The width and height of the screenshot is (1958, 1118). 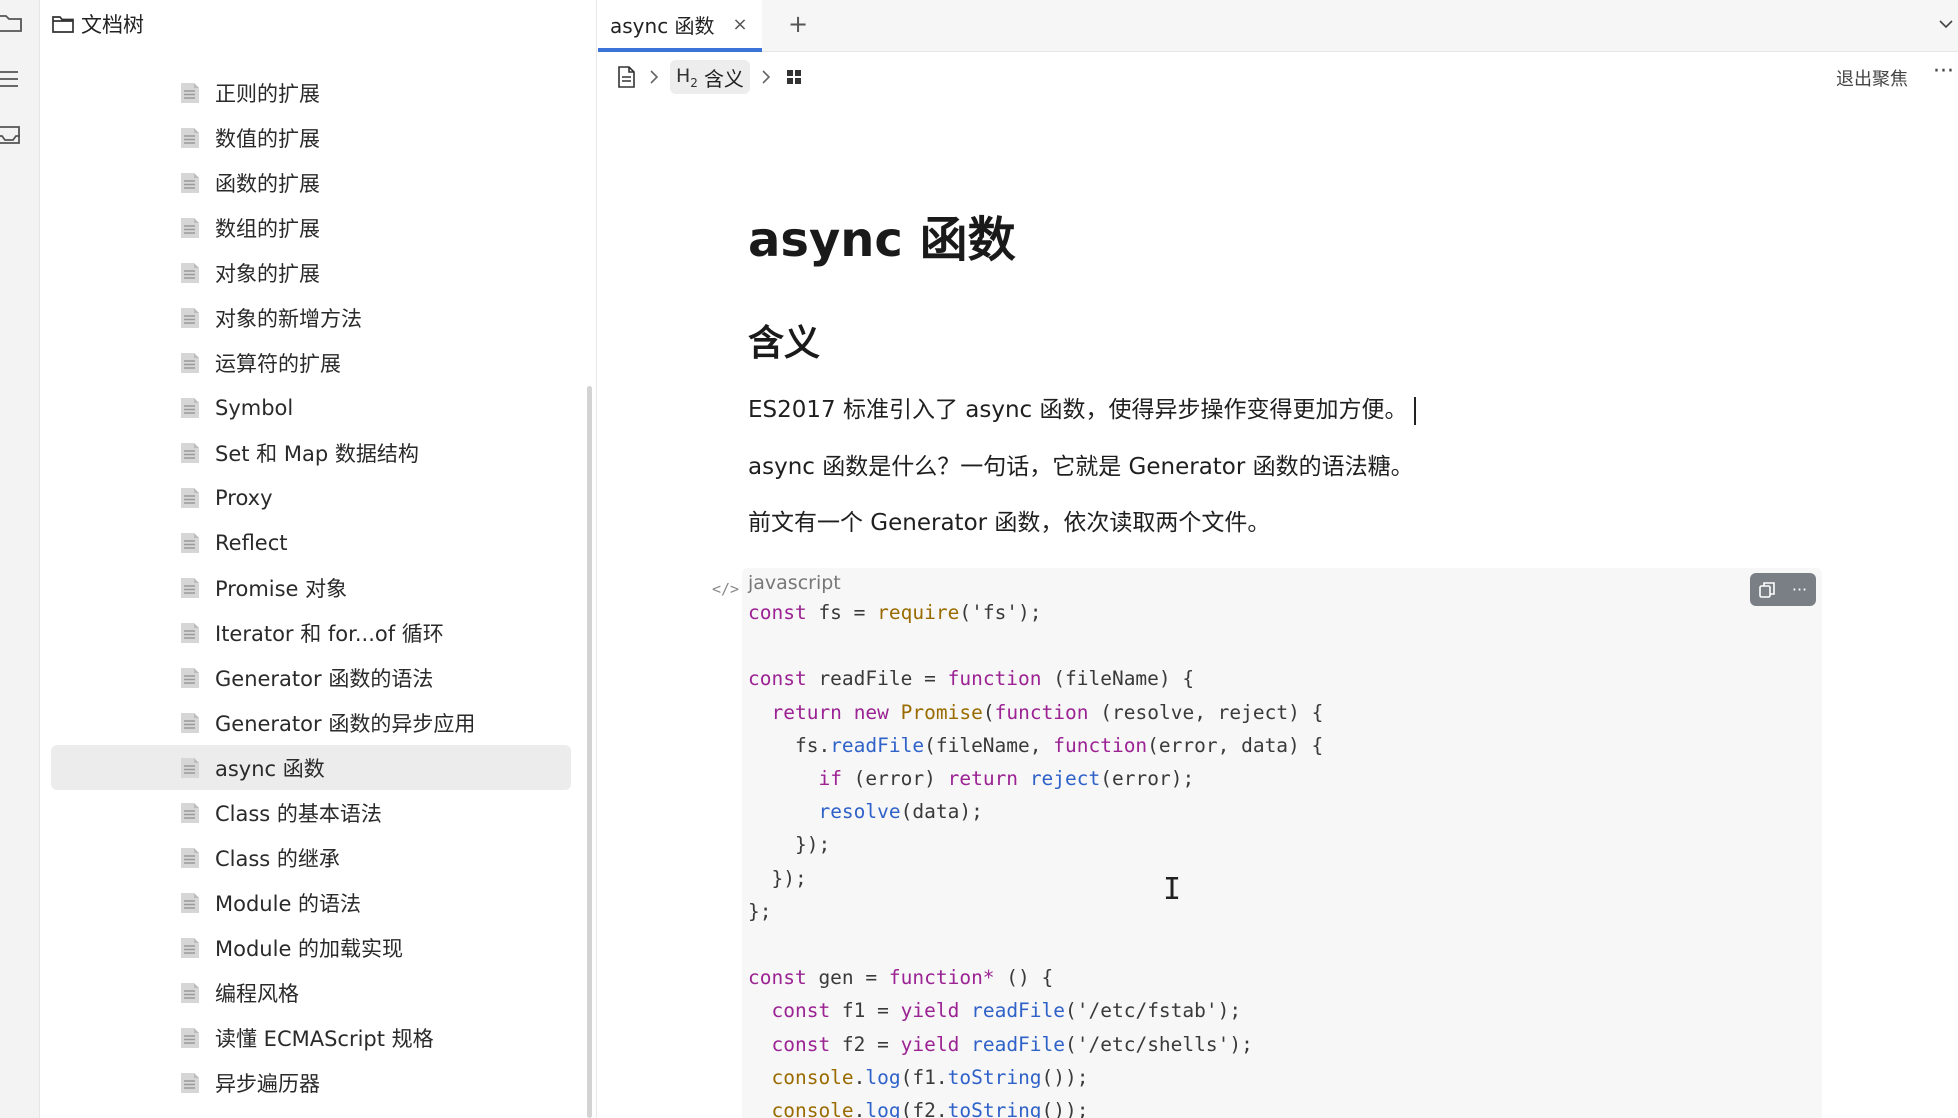 I want to click on tree-item-label: Symbol, so click(x=254, y=407).